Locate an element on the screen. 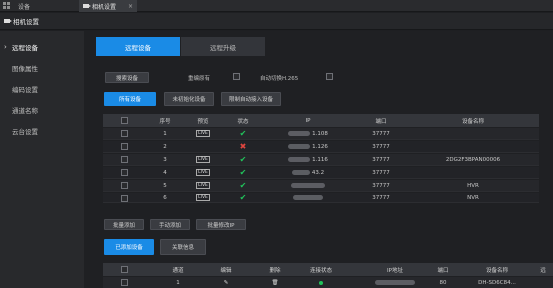  search-devices-button: 搜索设备 is located at coordinates (127, 77).